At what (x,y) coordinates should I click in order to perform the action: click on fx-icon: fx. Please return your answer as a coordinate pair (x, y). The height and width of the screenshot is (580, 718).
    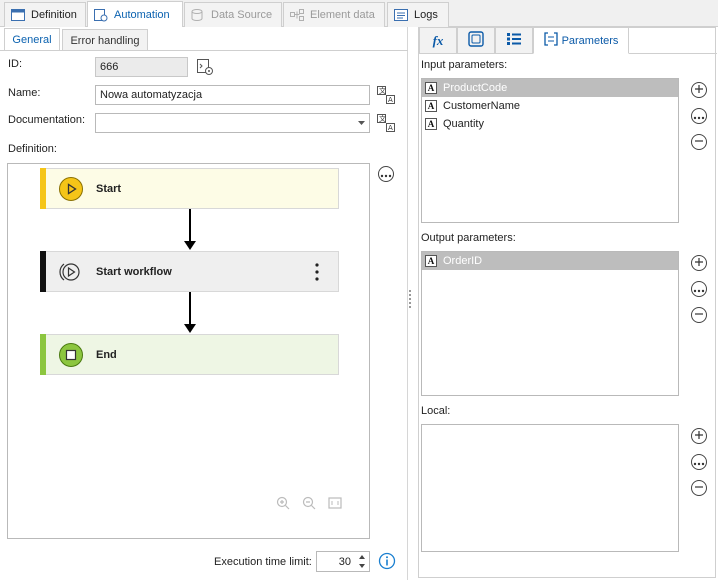
    Looking at the image, I should click on (438, 40).